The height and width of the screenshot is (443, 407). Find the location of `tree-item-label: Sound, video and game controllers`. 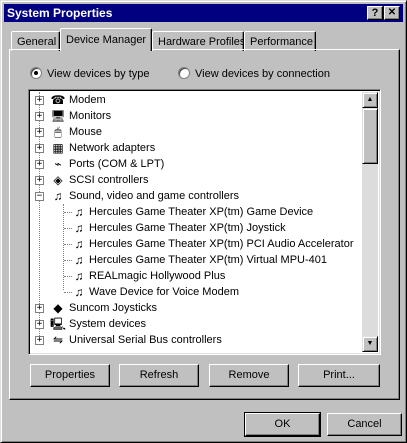

tree-item-label: Sound, video and game controllers is located at coordinates (154, 196).